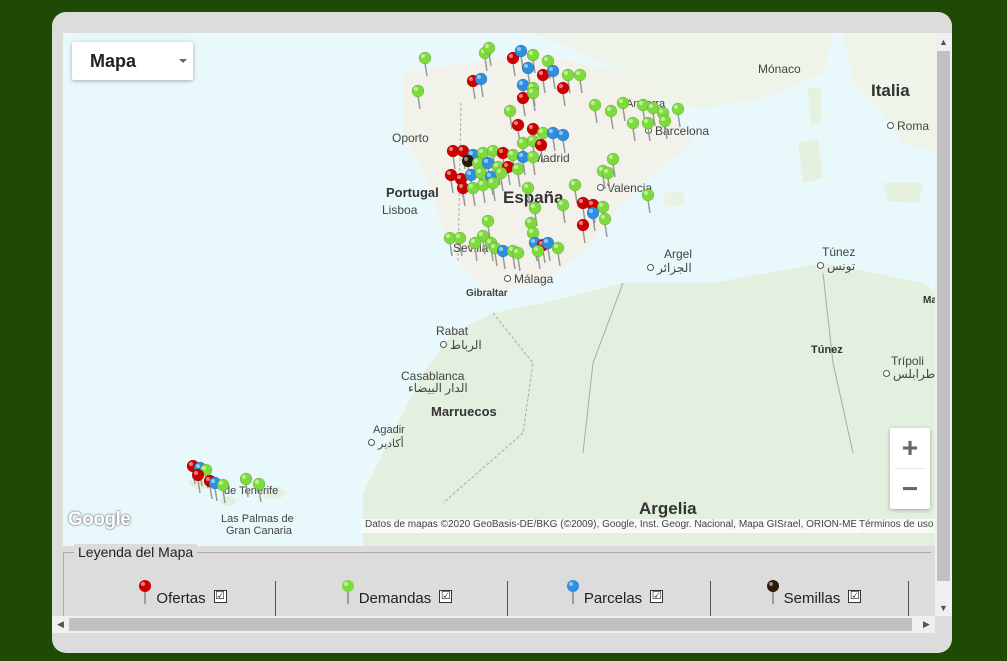  What do you see at coordinates (113, 60) in the screenshot?
I see `map-type-label: Mapa` at bounding box center [113, 60].